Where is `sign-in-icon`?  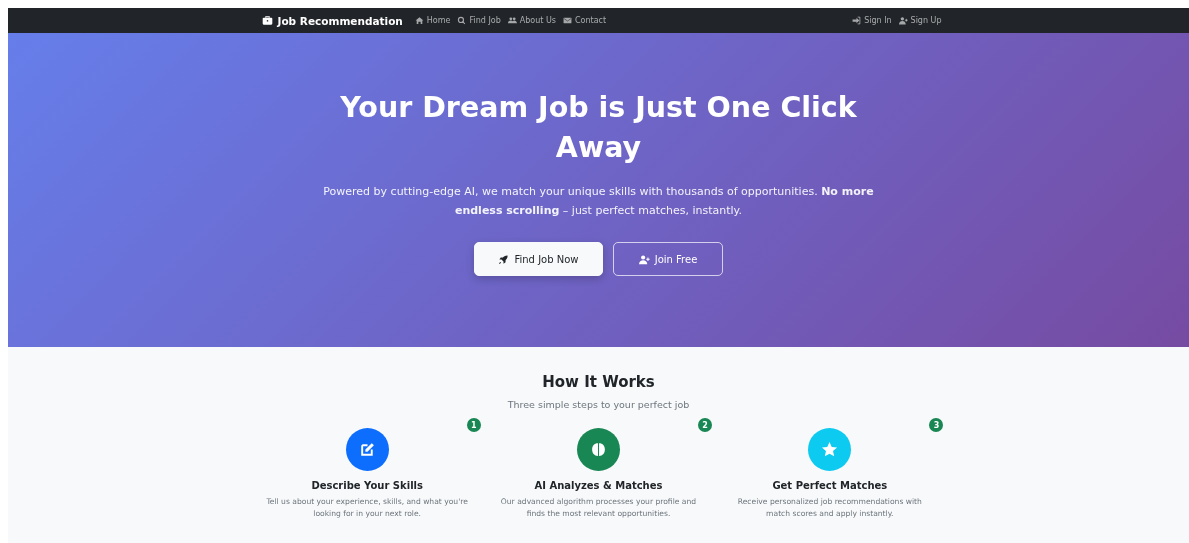
sign-in-icon is located at coordinates (857, 20).